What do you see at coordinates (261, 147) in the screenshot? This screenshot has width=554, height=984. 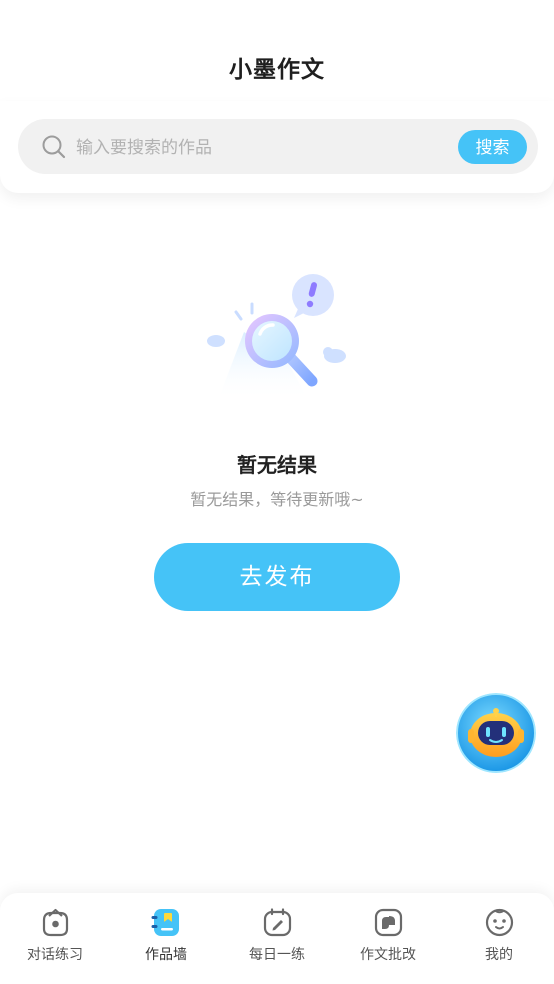 I see `search-input` at bounding box center [261, 147].